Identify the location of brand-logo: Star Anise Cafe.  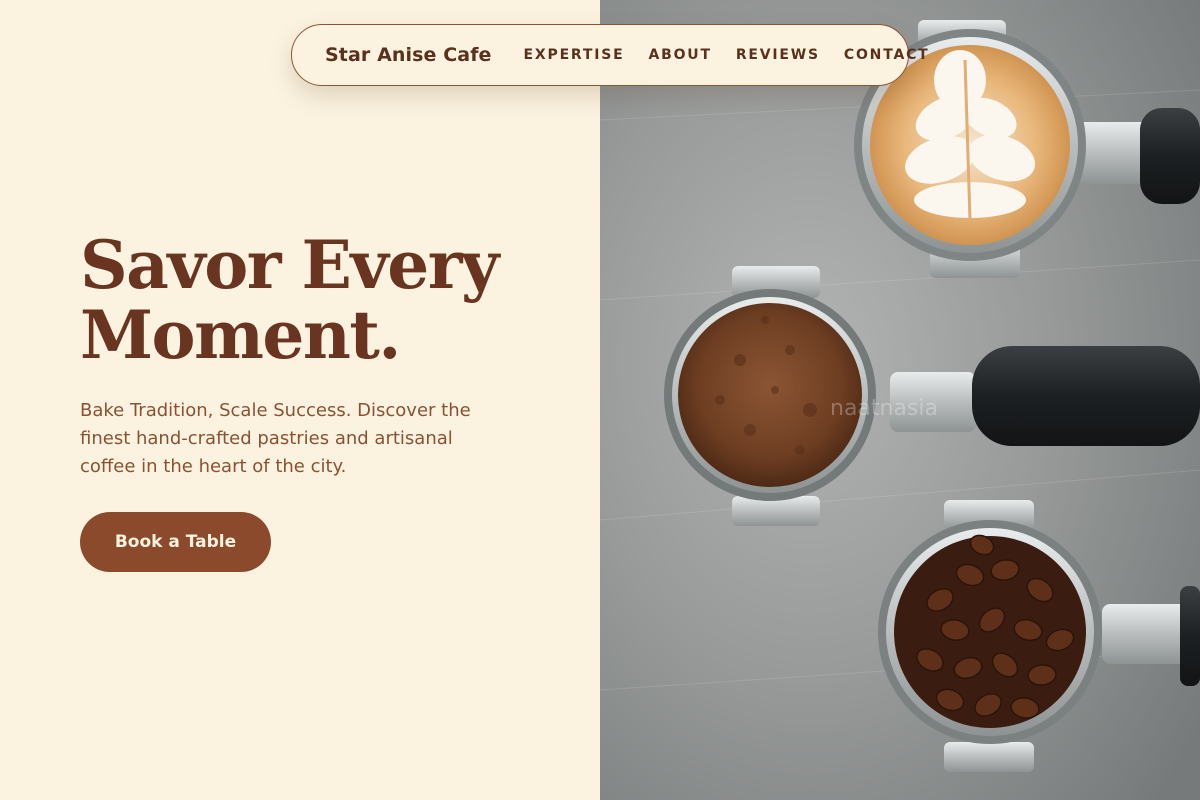
(408, 55).